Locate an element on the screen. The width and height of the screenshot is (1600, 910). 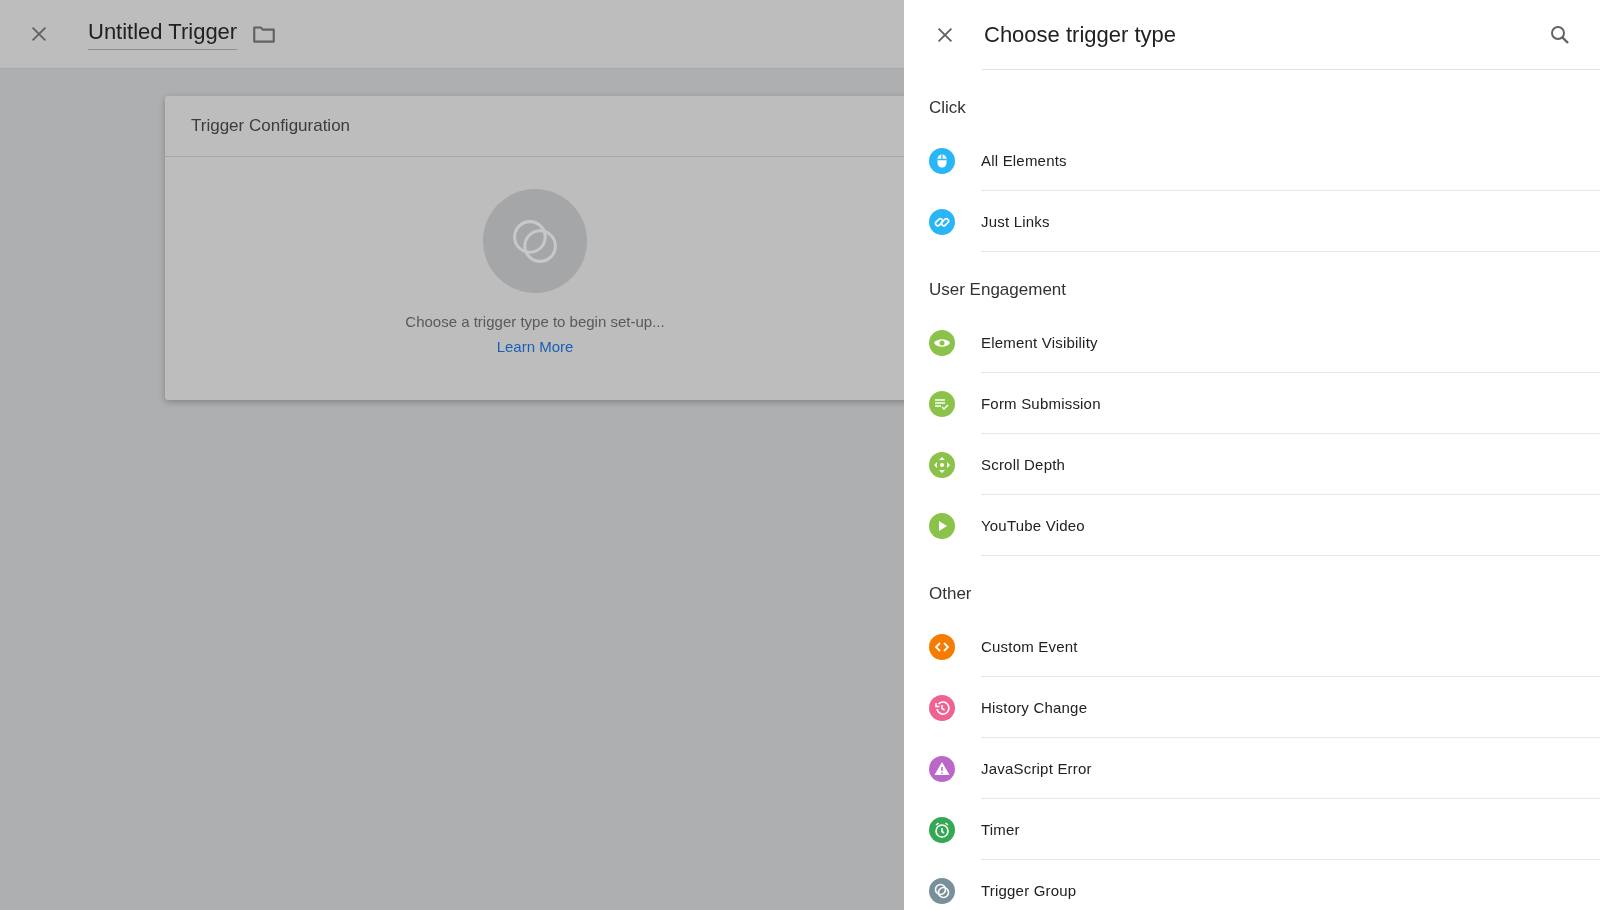
section-heading: Click is located at coordinates (947, 108).